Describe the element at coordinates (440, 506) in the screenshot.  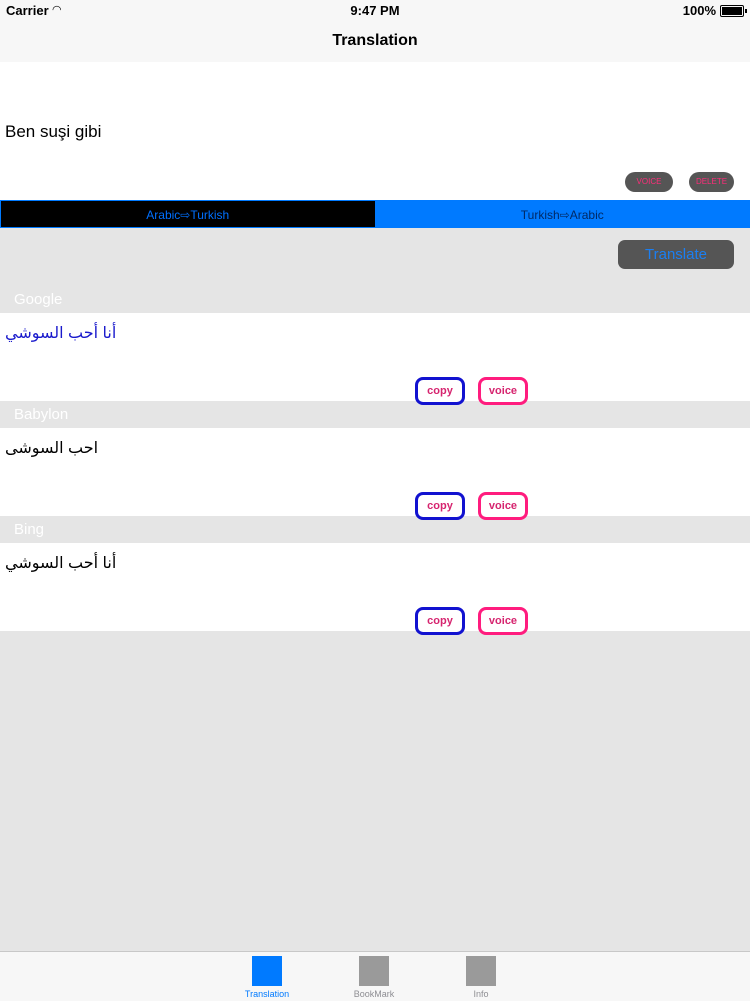
I see `copy-button-babylon: copy` at that location.